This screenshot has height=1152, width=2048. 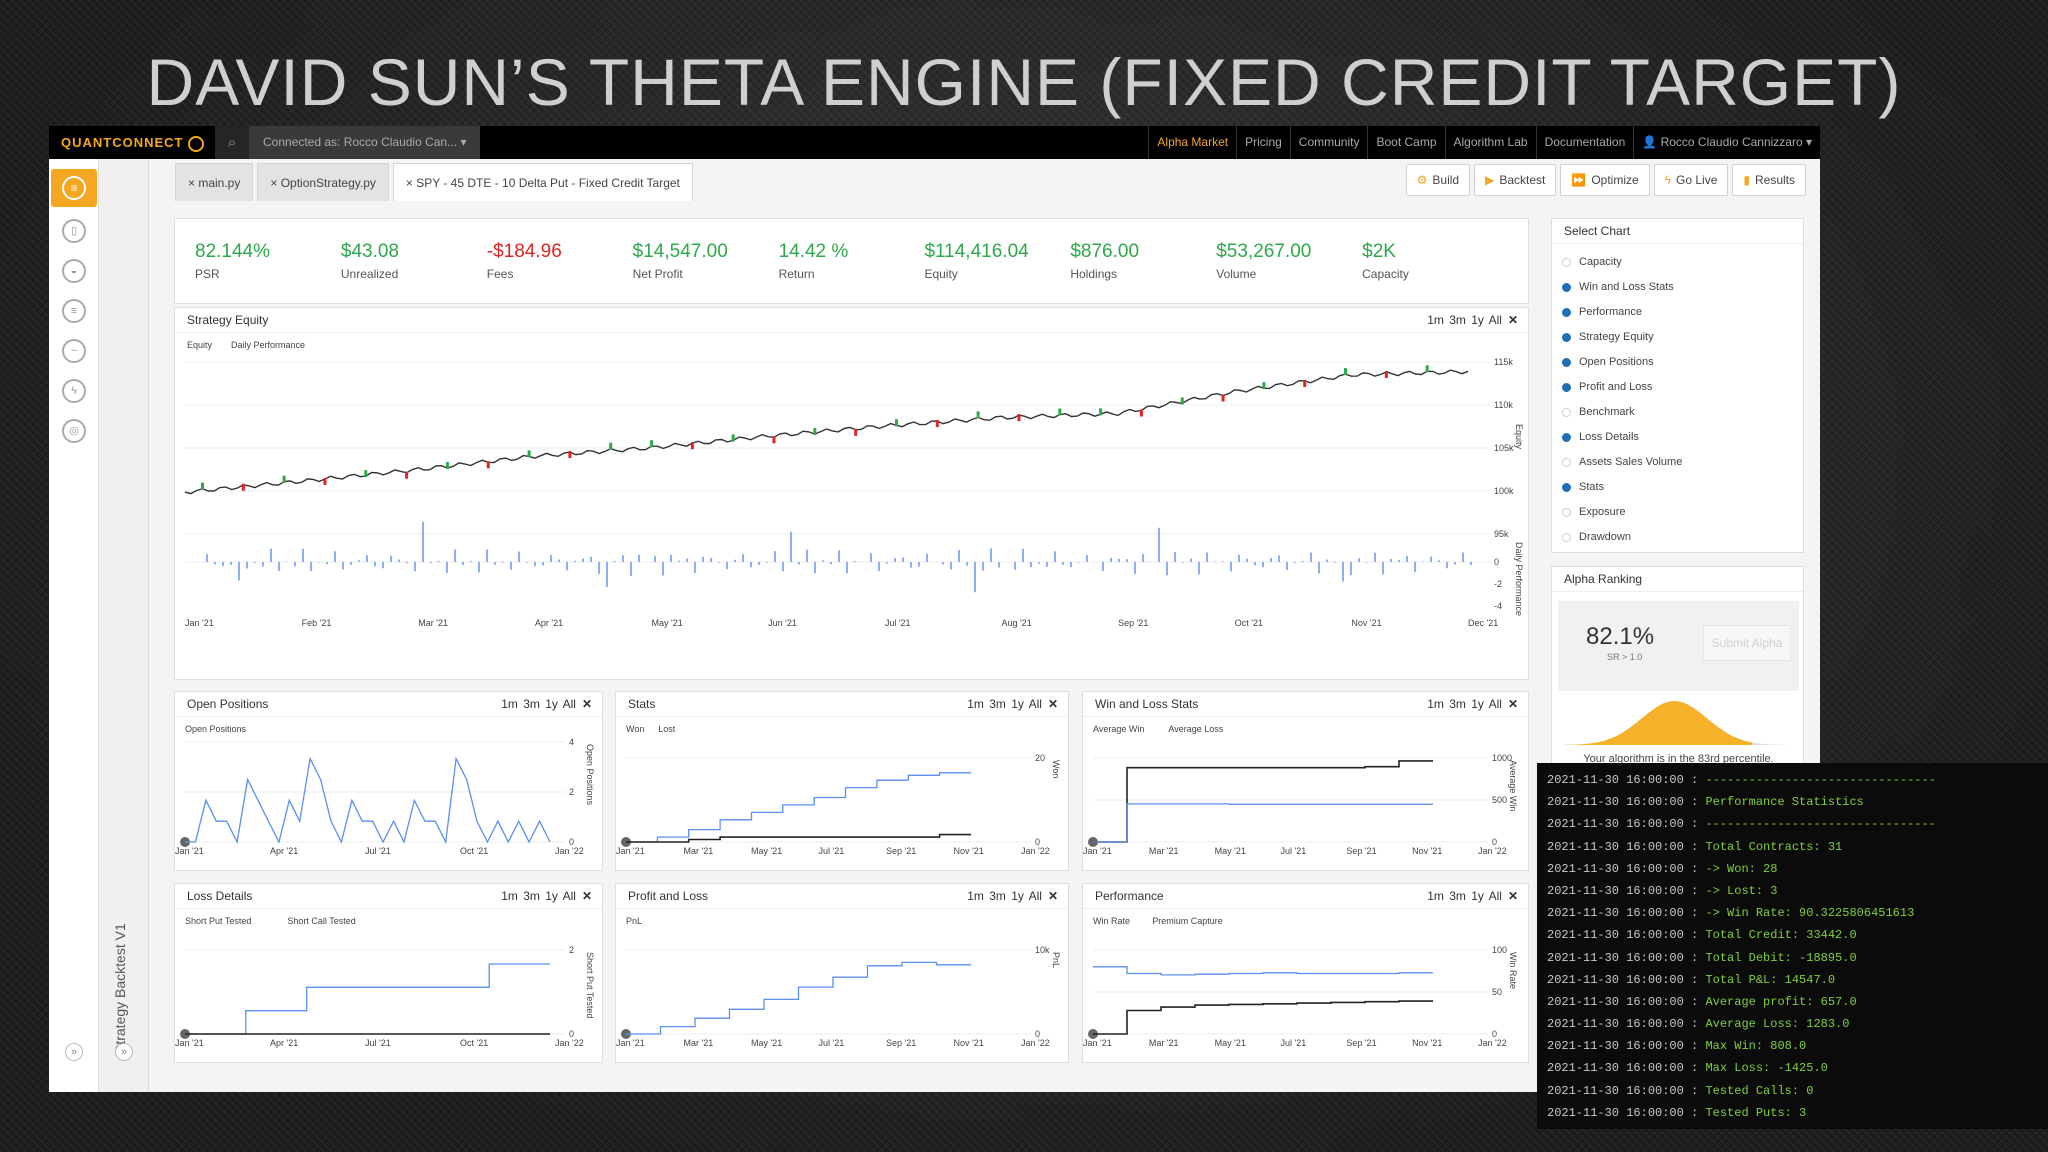 I want to click on chart-option-assets-sales-volume: Assets Sales Volume, so click(x=1622, y=462).